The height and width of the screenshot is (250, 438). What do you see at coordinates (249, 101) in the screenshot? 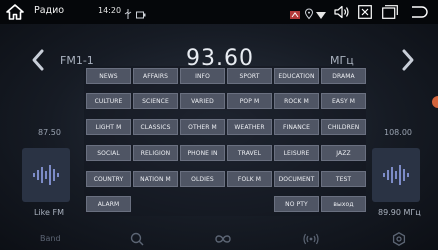
I see `pty-pop-m: POP M` at bounding box center [249, 101].